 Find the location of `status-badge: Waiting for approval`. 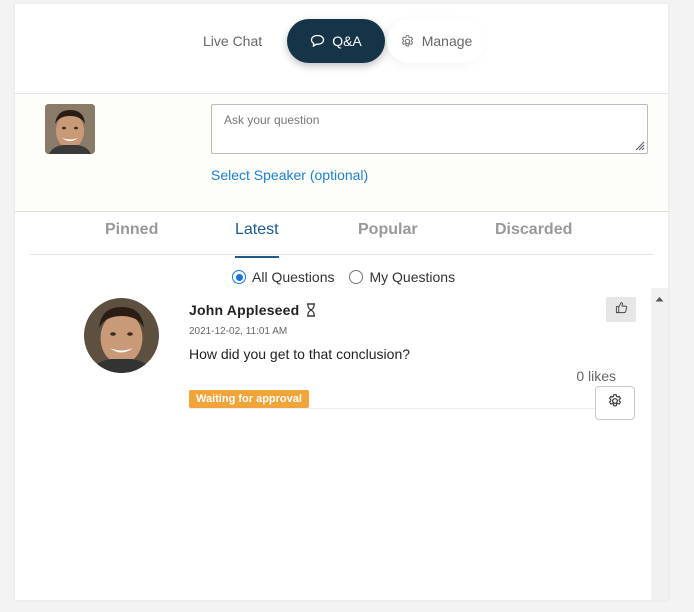

status-badge: Waiting for approval is located at coordinates (249, 399).